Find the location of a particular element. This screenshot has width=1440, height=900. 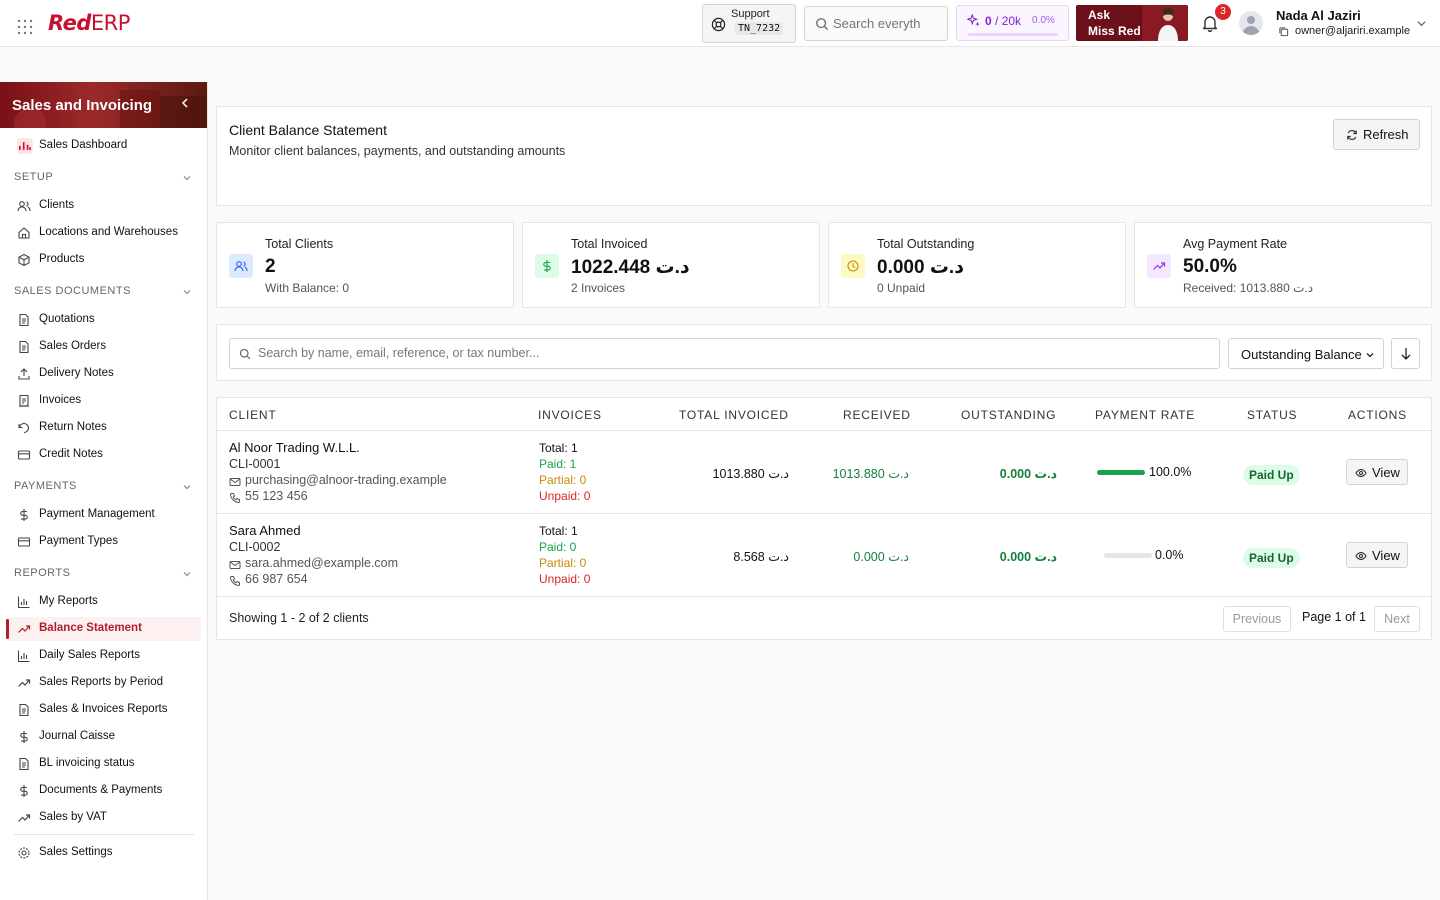

sidebar-item-label: Sales by VAT is located at coordinates (73, 817).